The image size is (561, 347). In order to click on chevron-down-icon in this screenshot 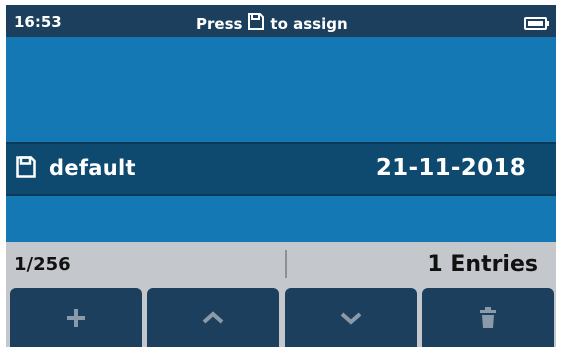, I will do `click(351, 318)`.